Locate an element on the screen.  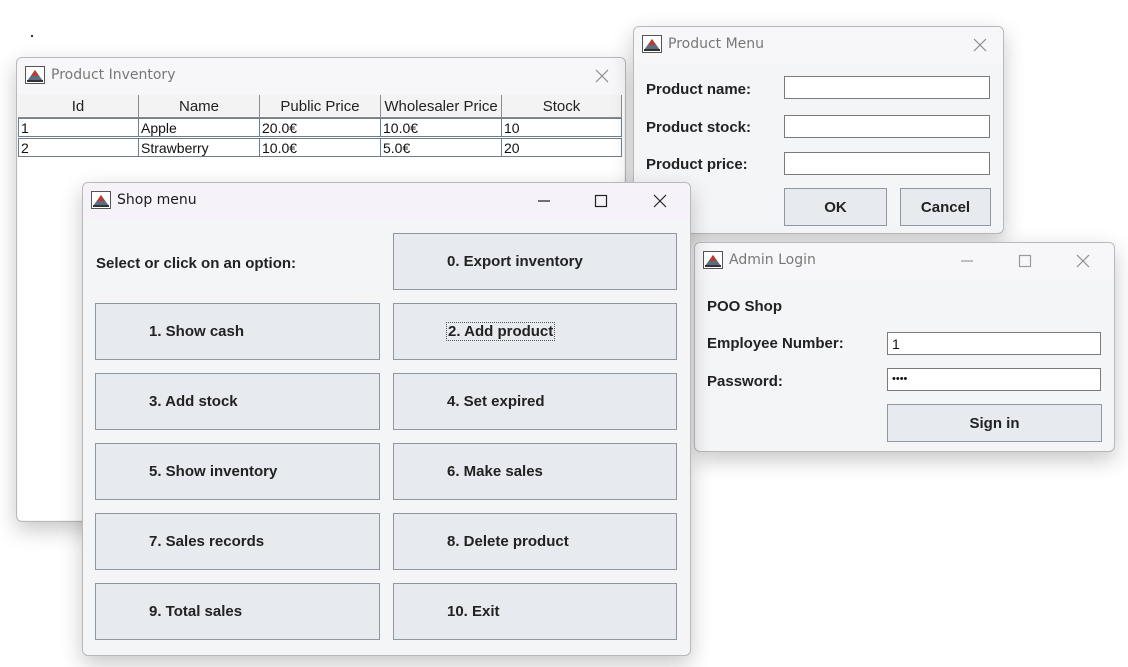
export-inventory-button: 0. Export inventory is located at coordinates (535, 261).